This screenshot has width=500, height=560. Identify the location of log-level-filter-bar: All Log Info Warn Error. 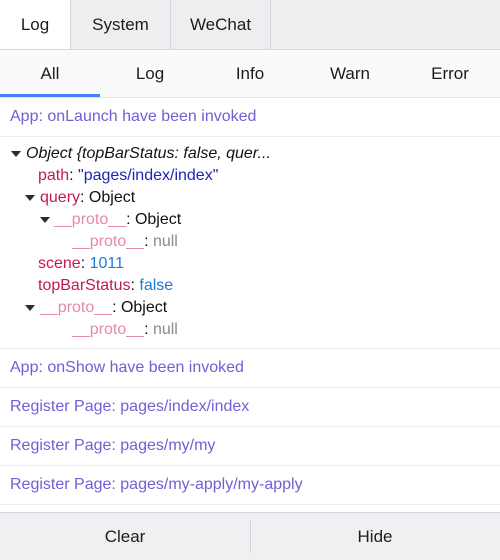
(250, 74).